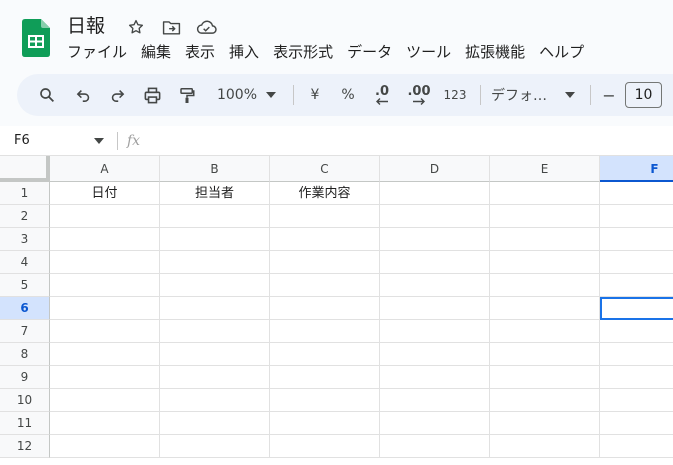  Describe the element at coordinates (105, 216) in the screenshot. I see `cell-a2` at that location.